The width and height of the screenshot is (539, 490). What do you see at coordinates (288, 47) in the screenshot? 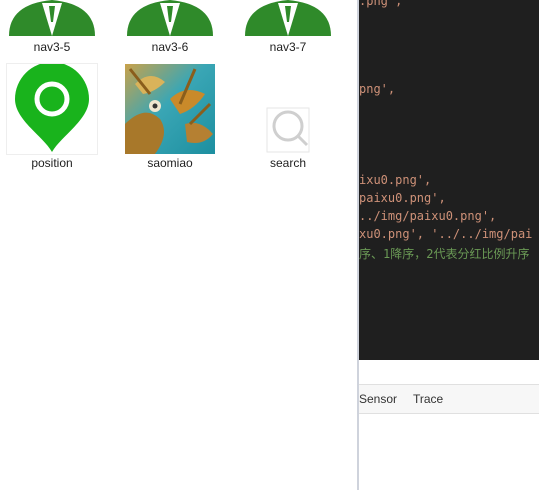
I see `file-name: nav3-7` at bounding box center [288, 47].